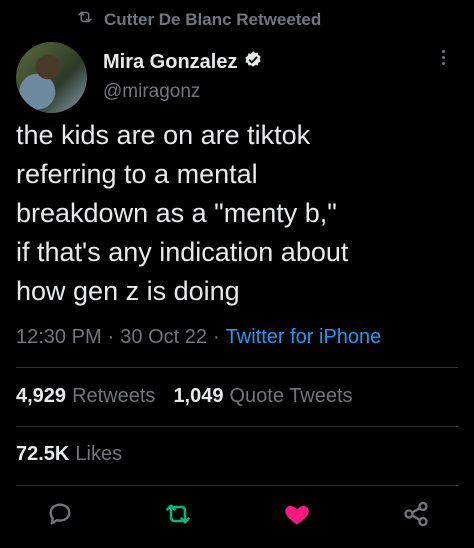 The image size is (474, 548). I want to click on likes-stat: 72.5K Likes, so click(69, 454).